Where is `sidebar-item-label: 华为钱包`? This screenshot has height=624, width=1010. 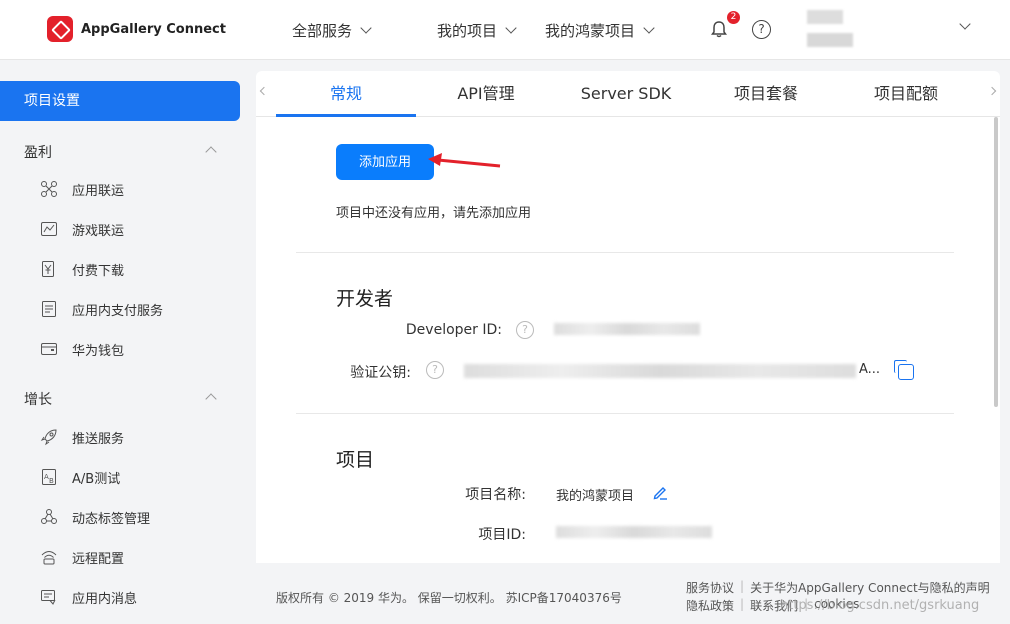 sidebar-item-label: 华为钱包 is located at coordinates (98, 351).